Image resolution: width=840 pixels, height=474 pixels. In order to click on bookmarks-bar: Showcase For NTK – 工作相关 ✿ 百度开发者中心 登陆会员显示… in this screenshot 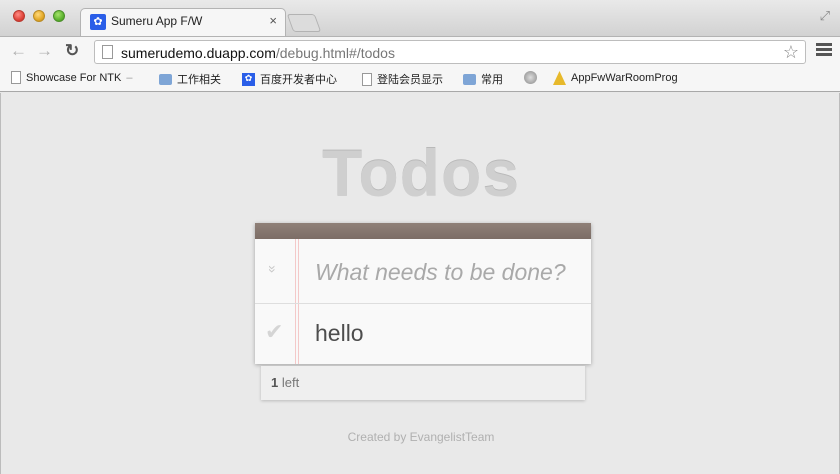, I will do `click(420, 79)`.